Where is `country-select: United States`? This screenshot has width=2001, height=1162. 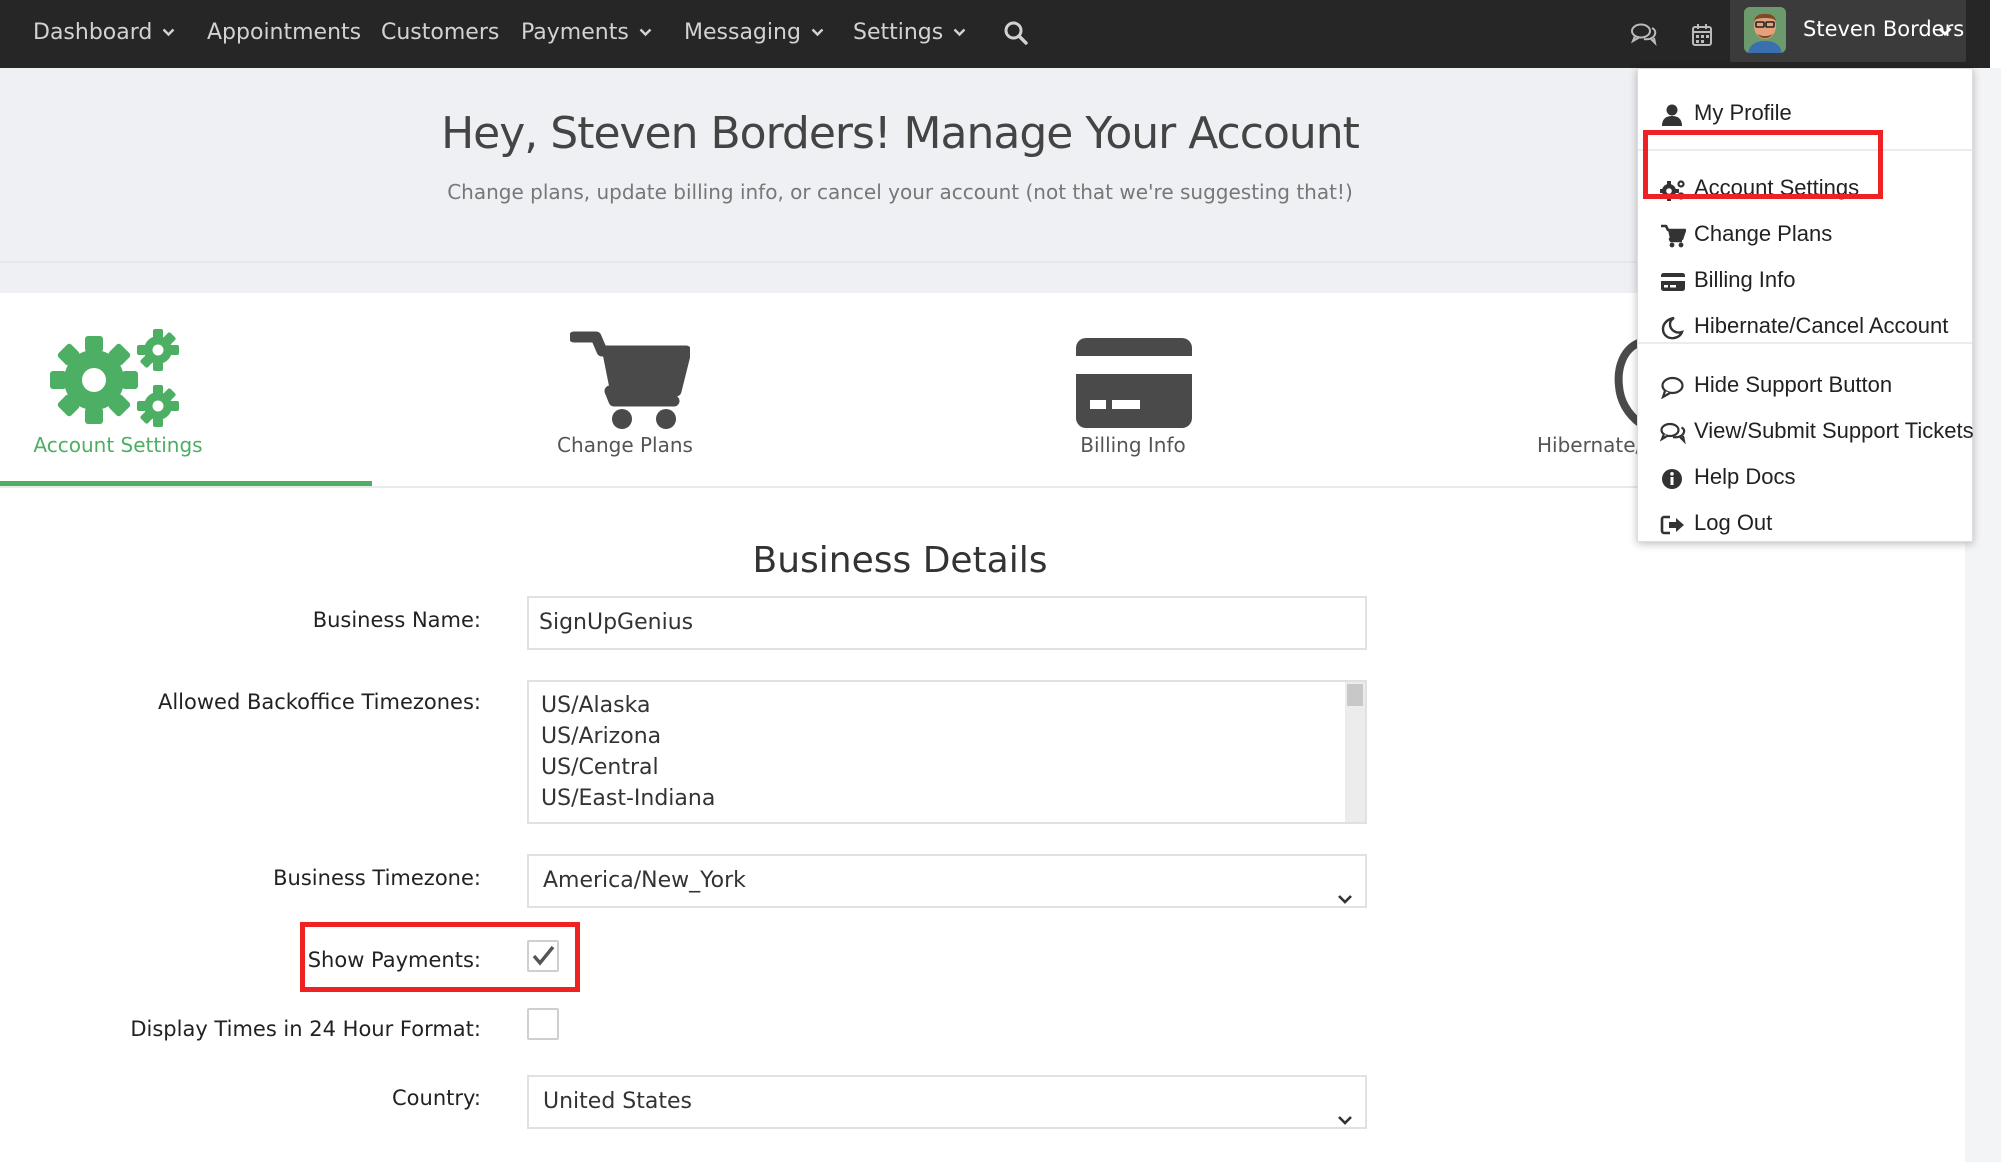 country-select: United States is located at coordinates (947, 1102).